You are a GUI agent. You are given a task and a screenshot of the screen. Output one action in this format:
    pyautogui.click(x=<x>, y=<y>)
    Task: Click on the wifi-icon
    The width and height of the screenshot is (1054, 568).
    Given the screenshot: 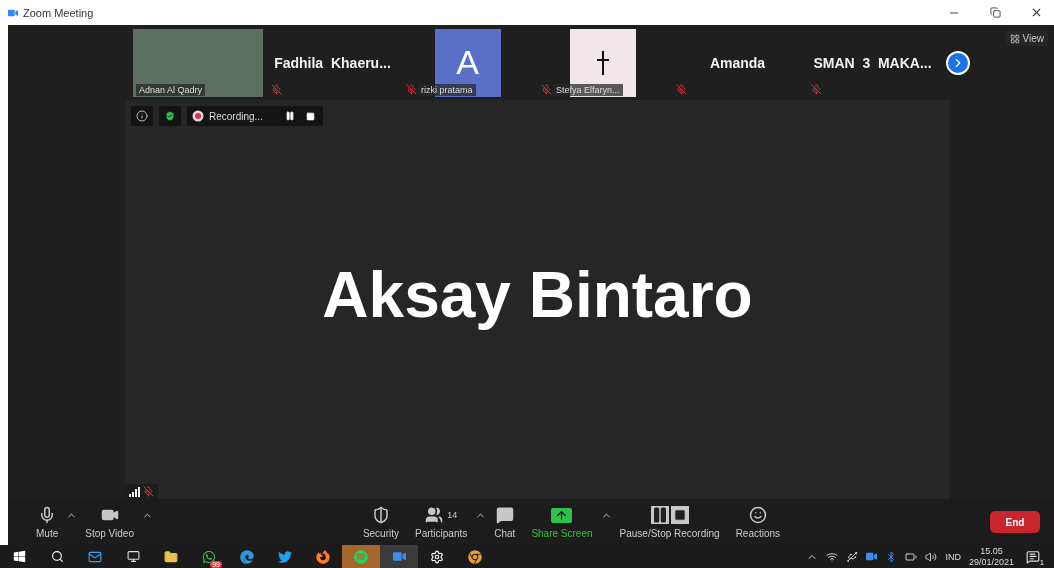 What is the action you would take?
    pyautogui.click(x=832, y=556)
    